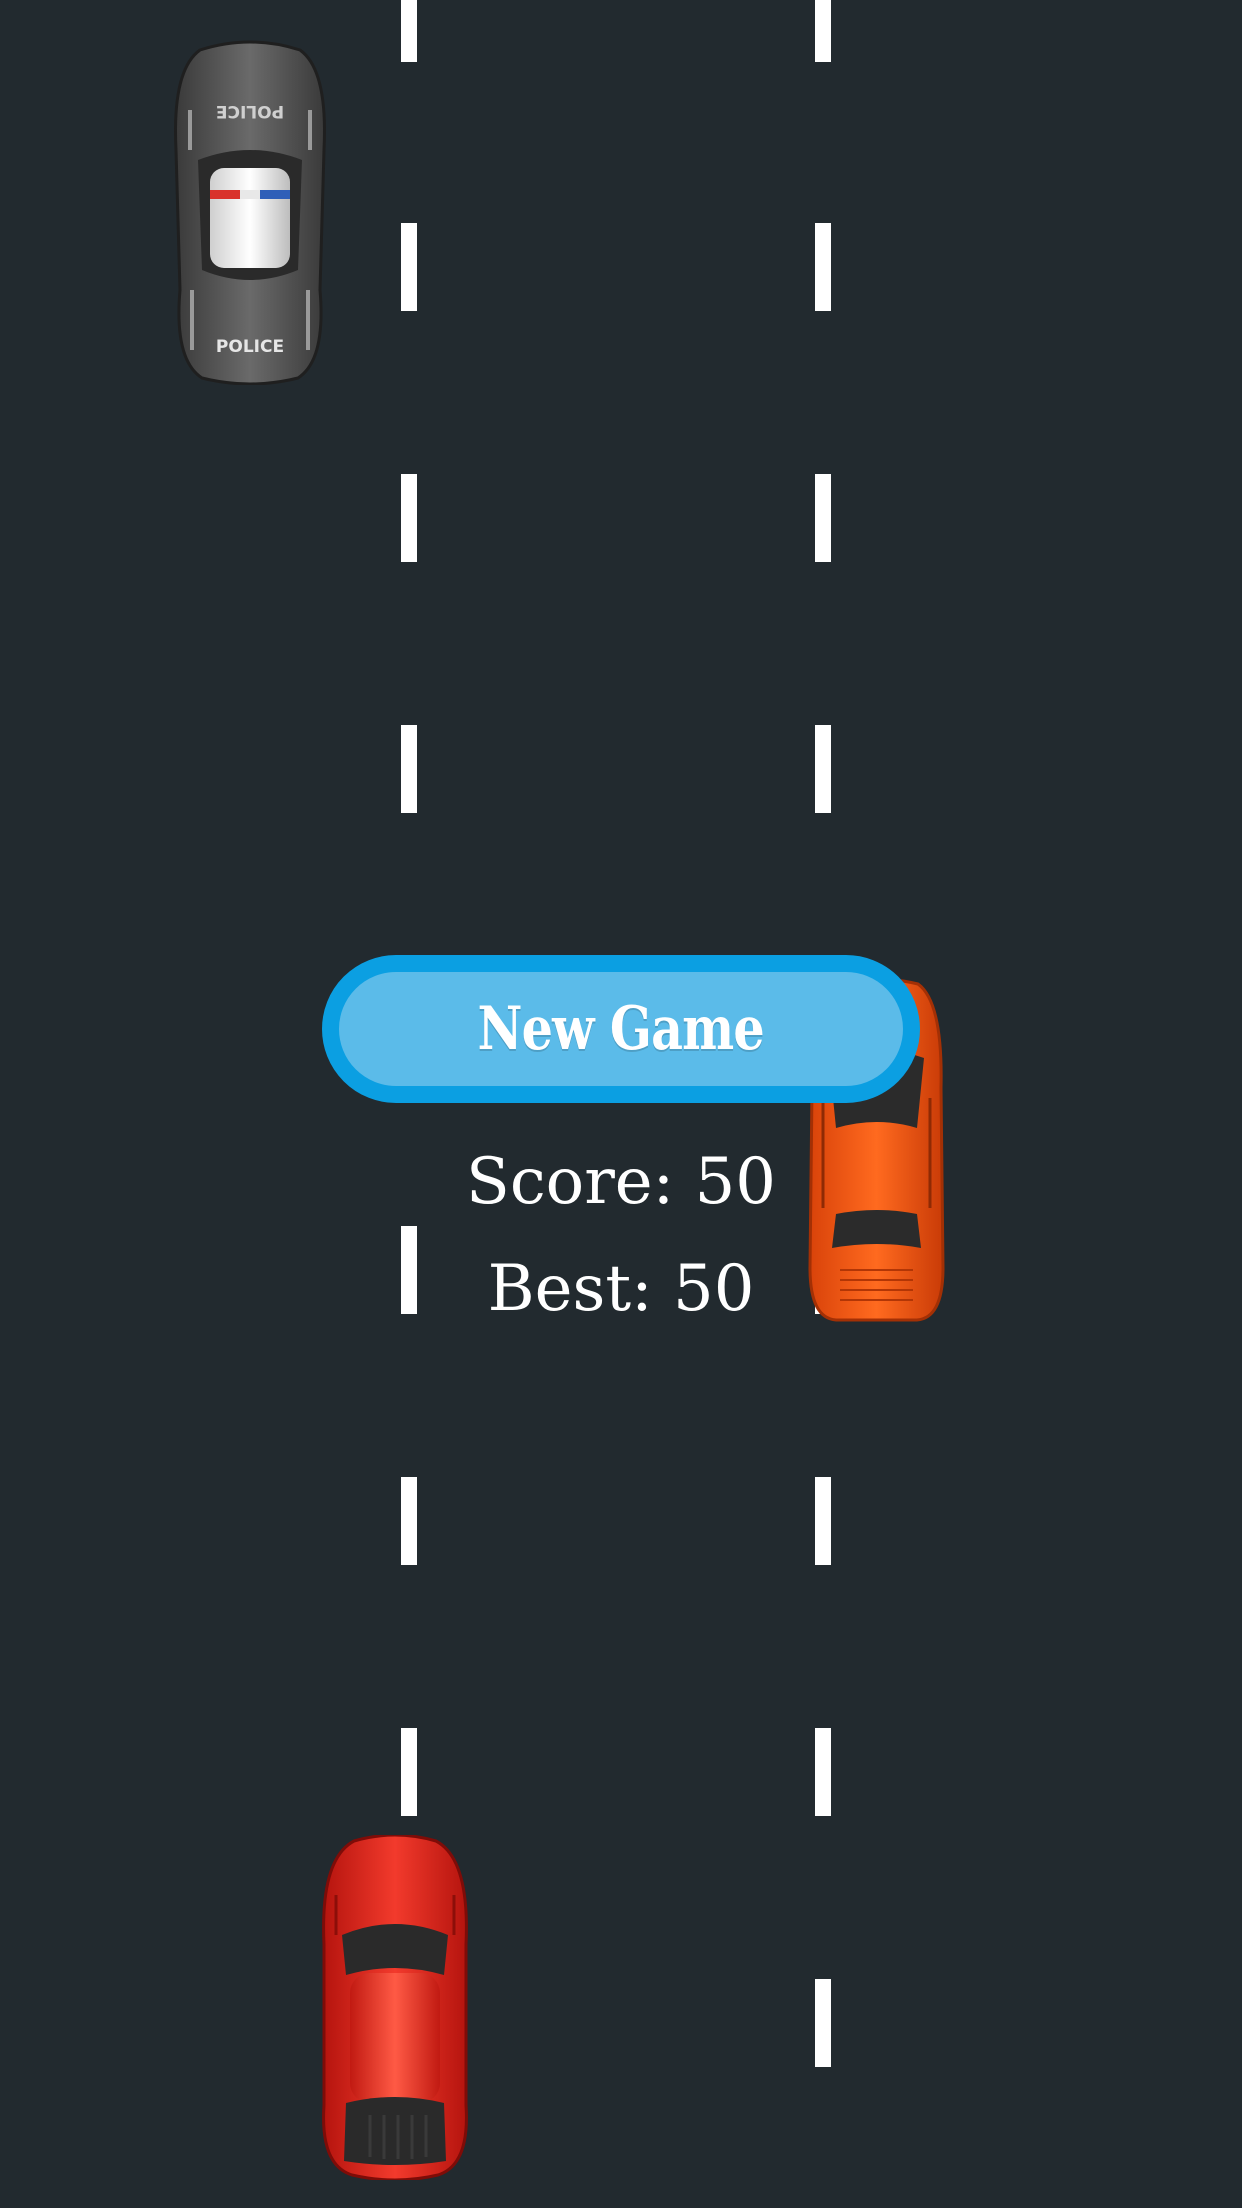 The image size is (1242, 2208). I want to click on new-game-button: New Game, so click(621, 1029).